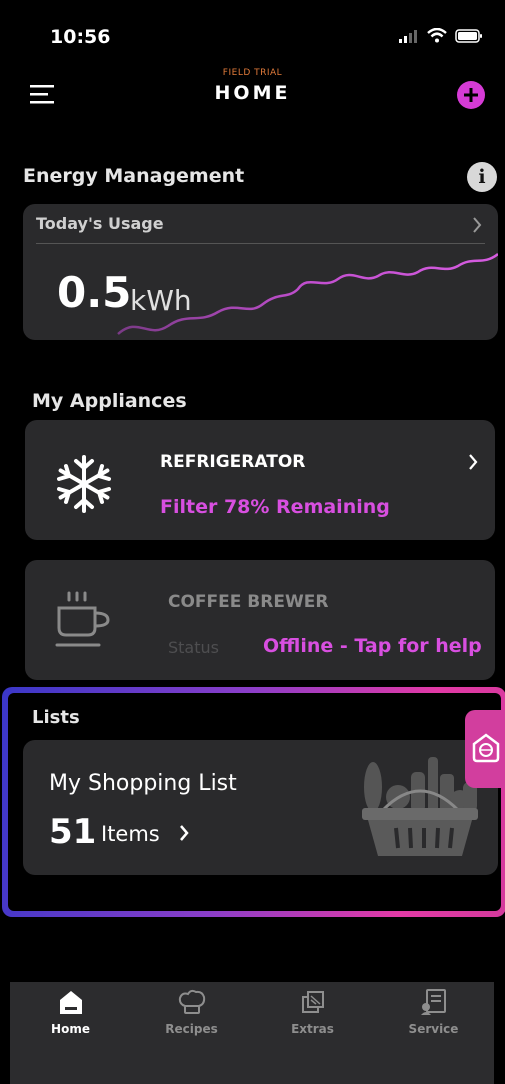 The image size is (505, 1084). Describe the element at coordinates (100, 223) in the screenshot. I see `usage-label: Today's Usage` at that location.